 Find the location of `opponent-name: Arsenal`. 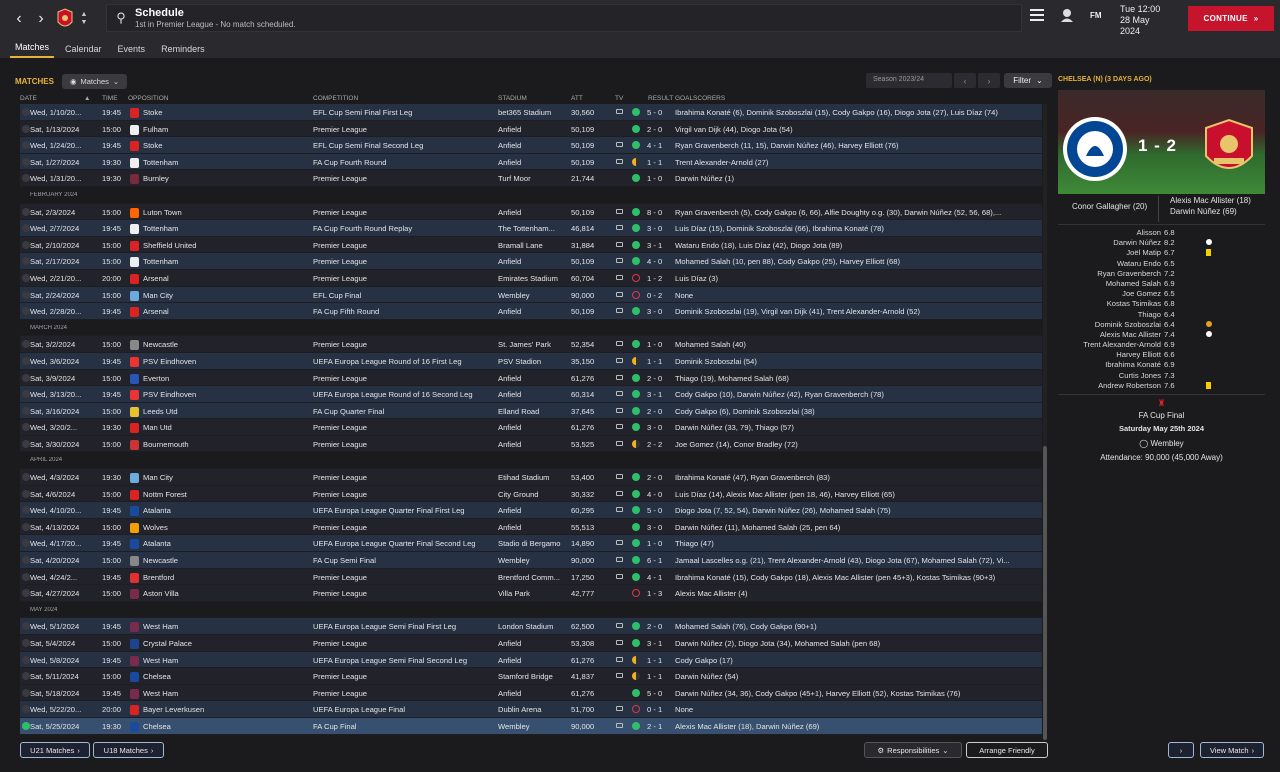

opponent-name: Arsenal is located at coordinates (225, 311).